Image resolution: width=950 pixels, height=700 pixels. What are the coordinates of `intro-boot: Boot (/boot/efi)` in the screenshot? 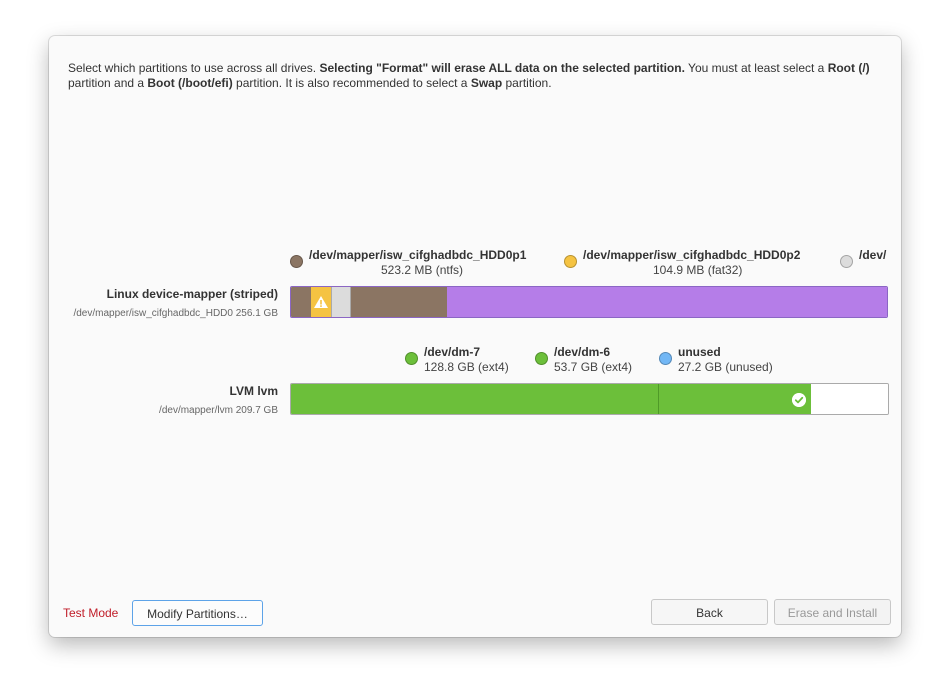 It's located at (190, 83).